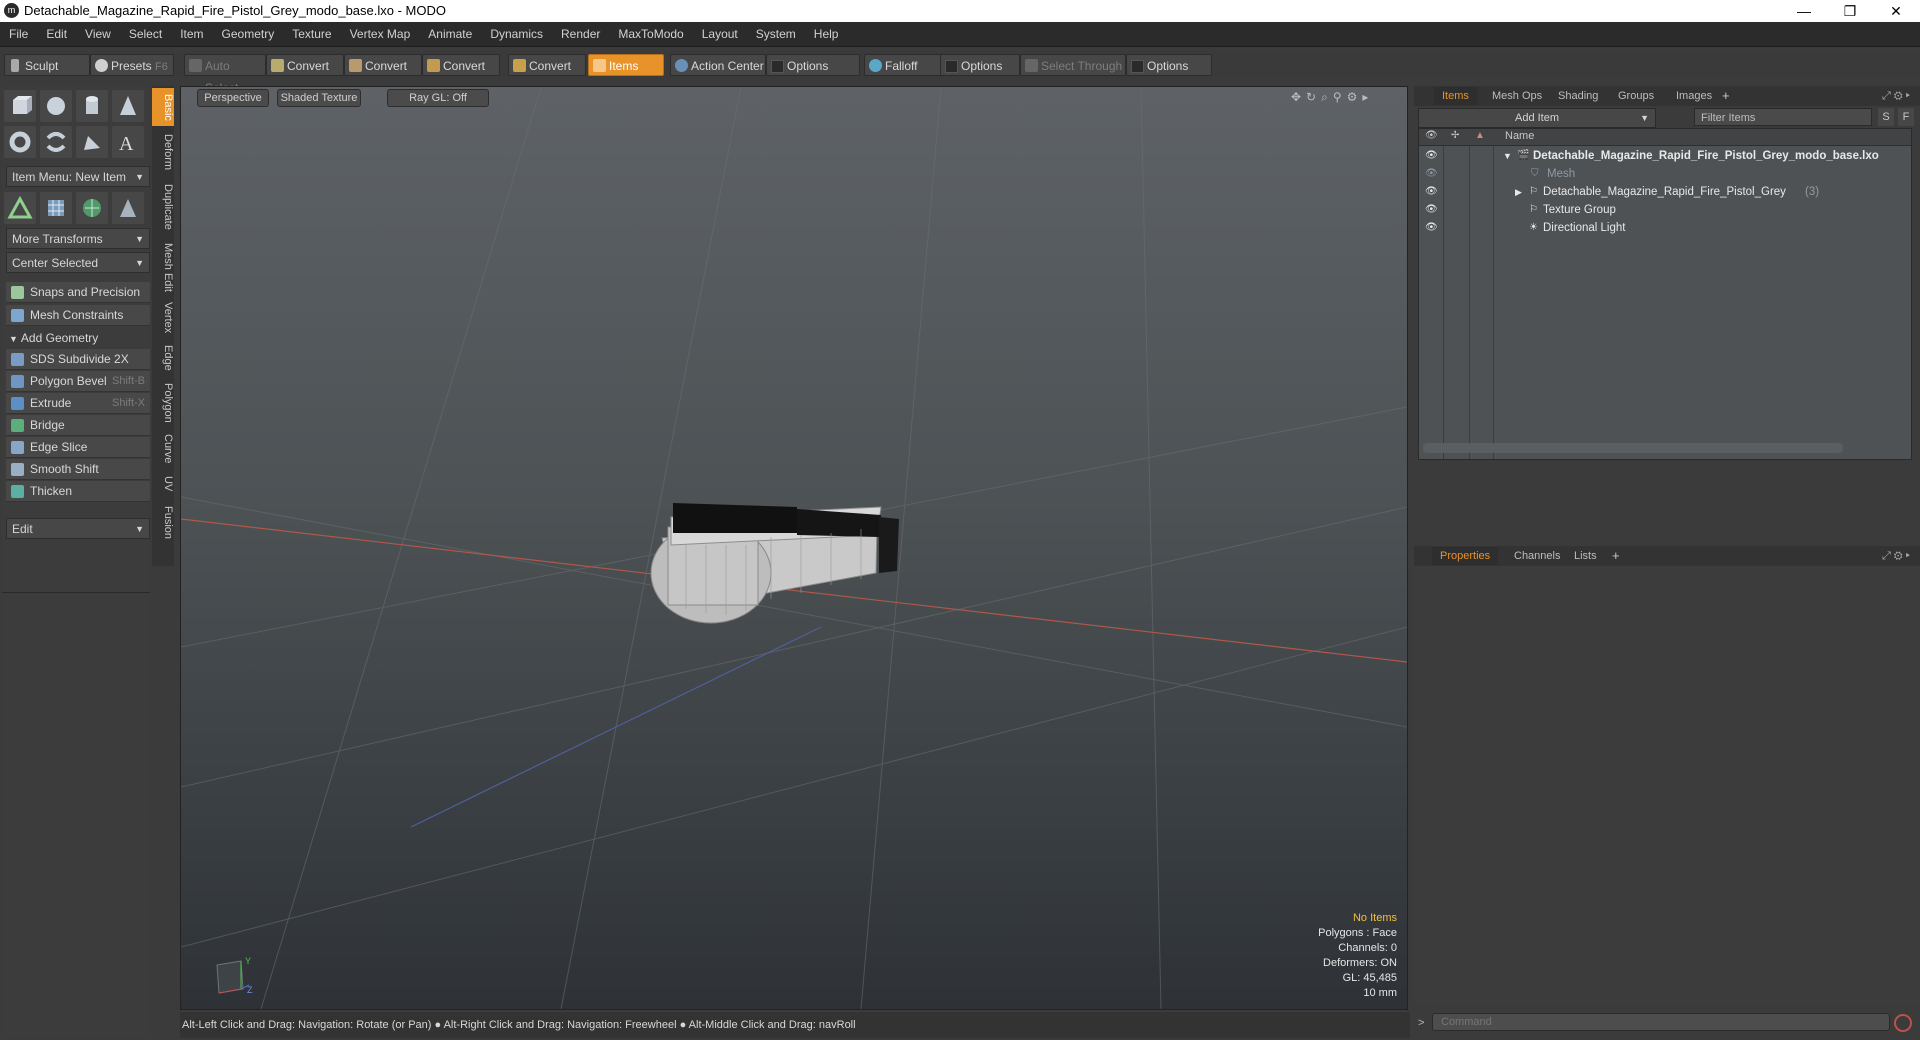  Describe the element at coordinates (163, 267) in the screenshot. I see `tab-mesh-edit: Mesh Edit` at that location.